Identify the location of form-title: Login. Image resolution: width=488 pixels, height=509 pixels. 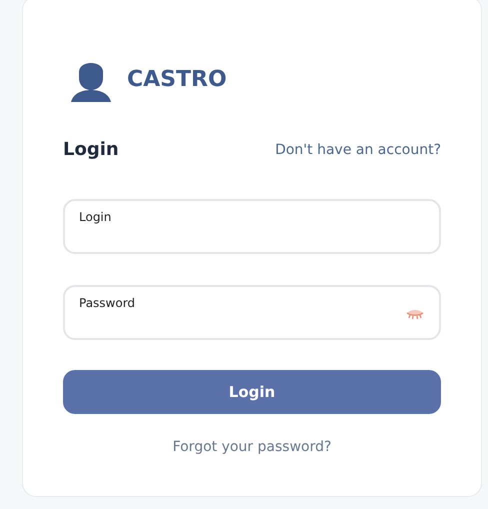
(91, 149).